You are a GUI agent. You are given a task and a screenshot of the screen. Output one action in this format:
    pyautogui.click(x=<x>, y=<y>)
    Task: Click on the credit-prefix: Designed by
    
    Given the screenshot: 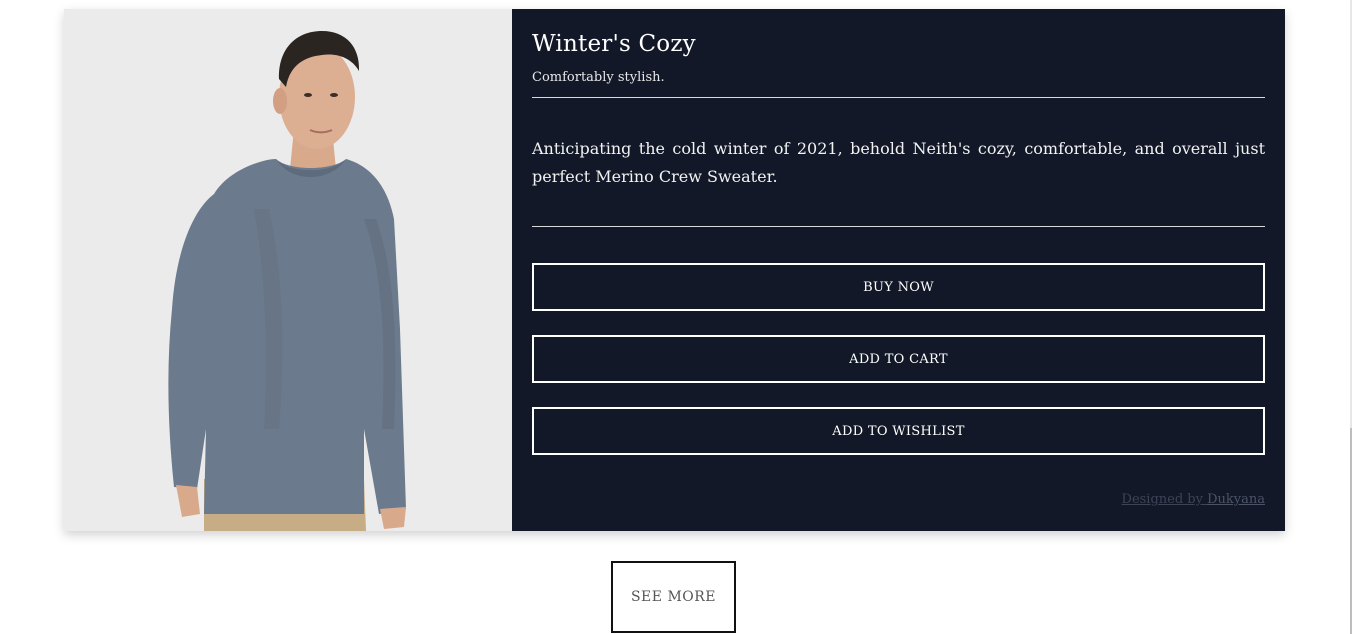 What is the action you would take?
    pyautogui.click(x=1164, y=499)
    